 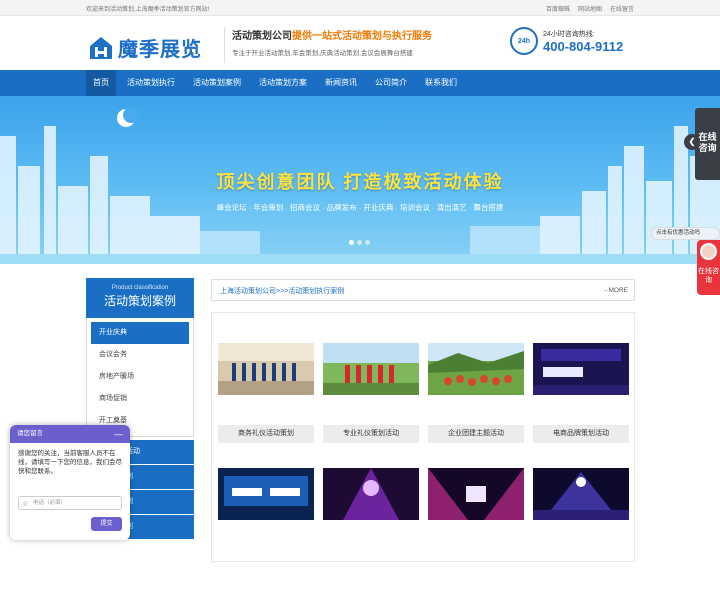 I want to click on more-link: →MORE, so click(x=615, y=290).